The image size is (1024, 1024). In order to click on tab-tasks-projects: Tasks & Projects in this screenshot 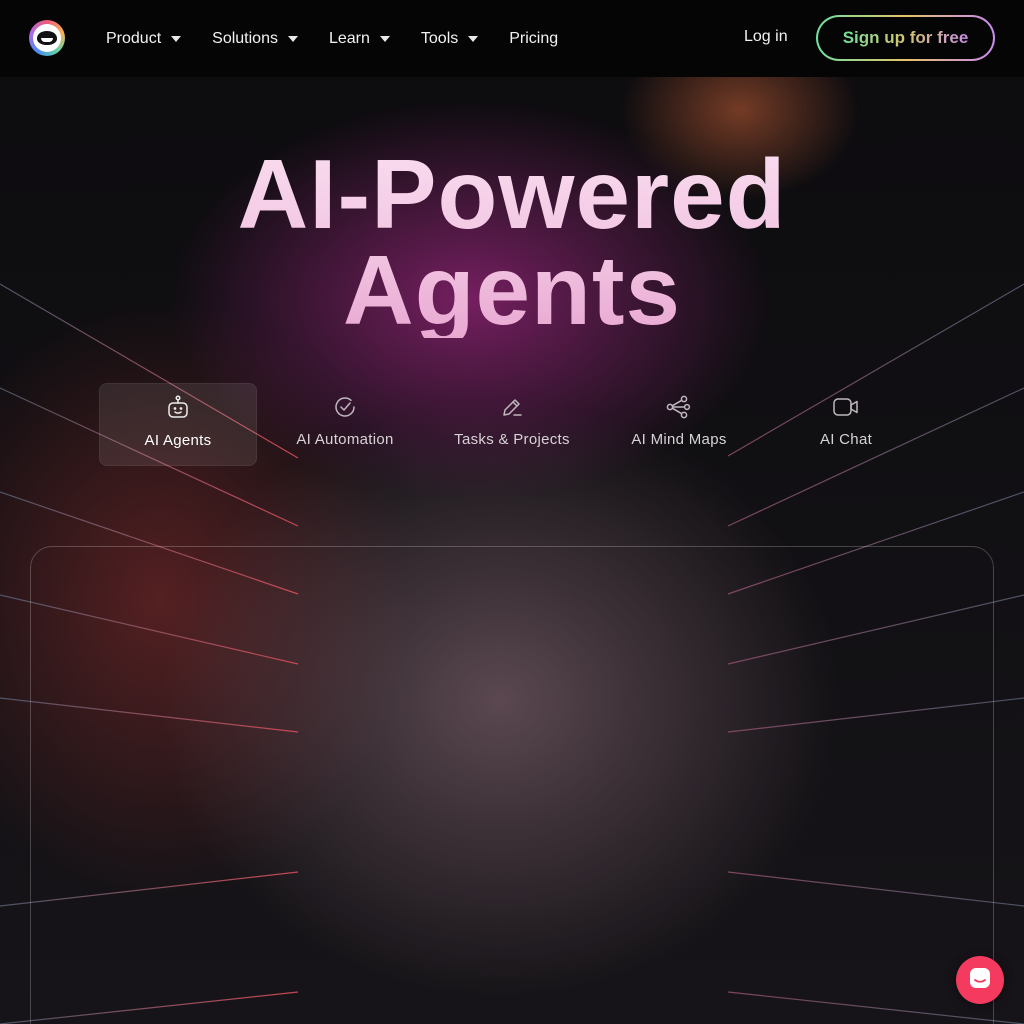, I will do `click(512, 424)`.